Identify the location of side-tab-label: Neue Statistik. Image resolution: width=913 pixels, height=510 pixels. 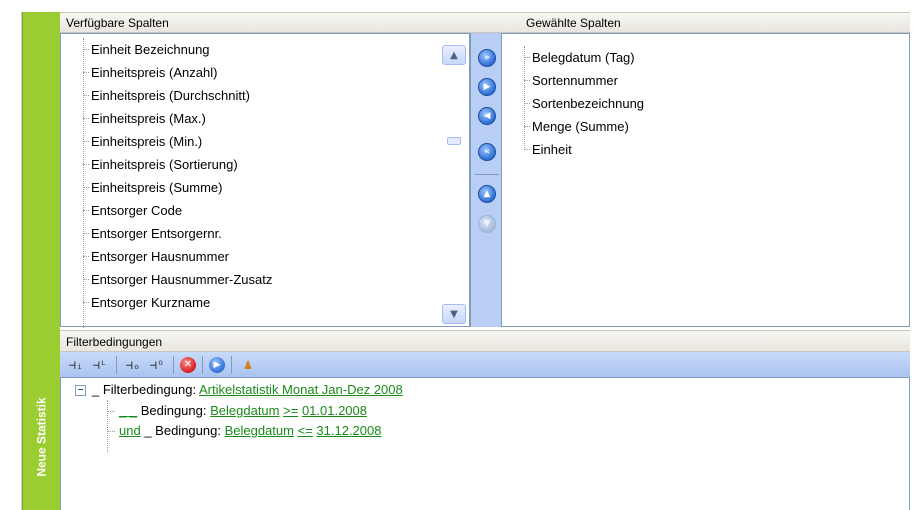
(42, 437).